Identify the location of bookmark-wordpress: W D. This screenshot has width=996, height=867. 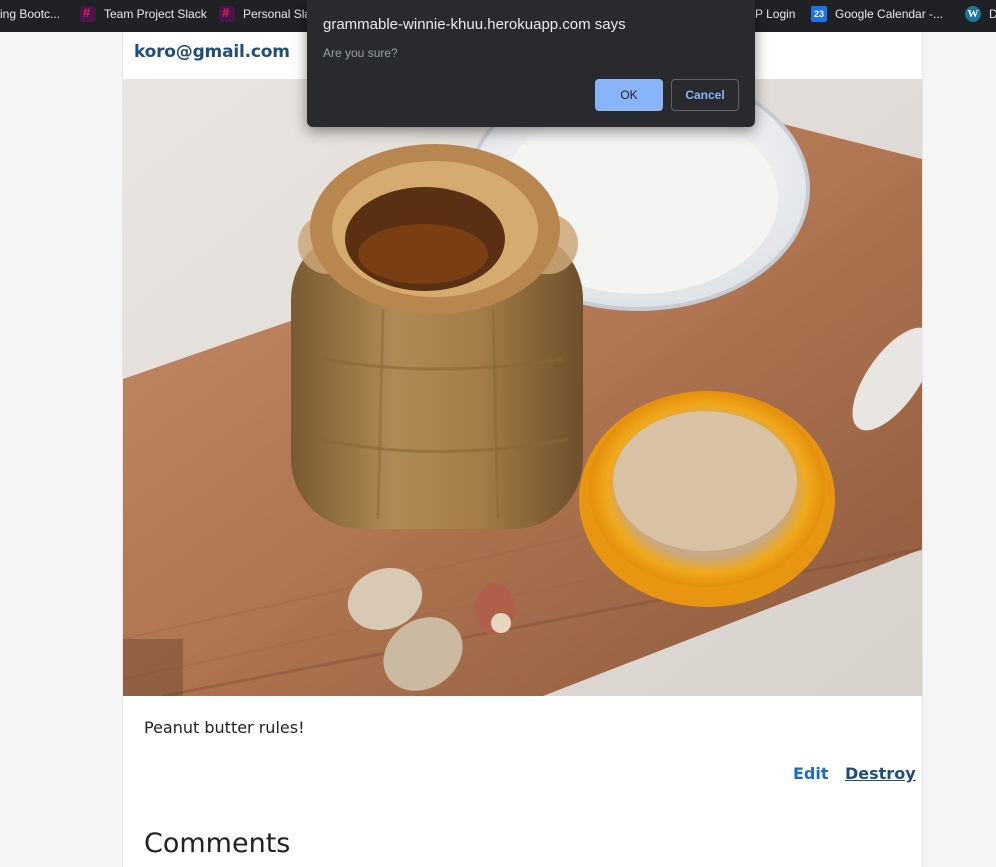
(980, 14).